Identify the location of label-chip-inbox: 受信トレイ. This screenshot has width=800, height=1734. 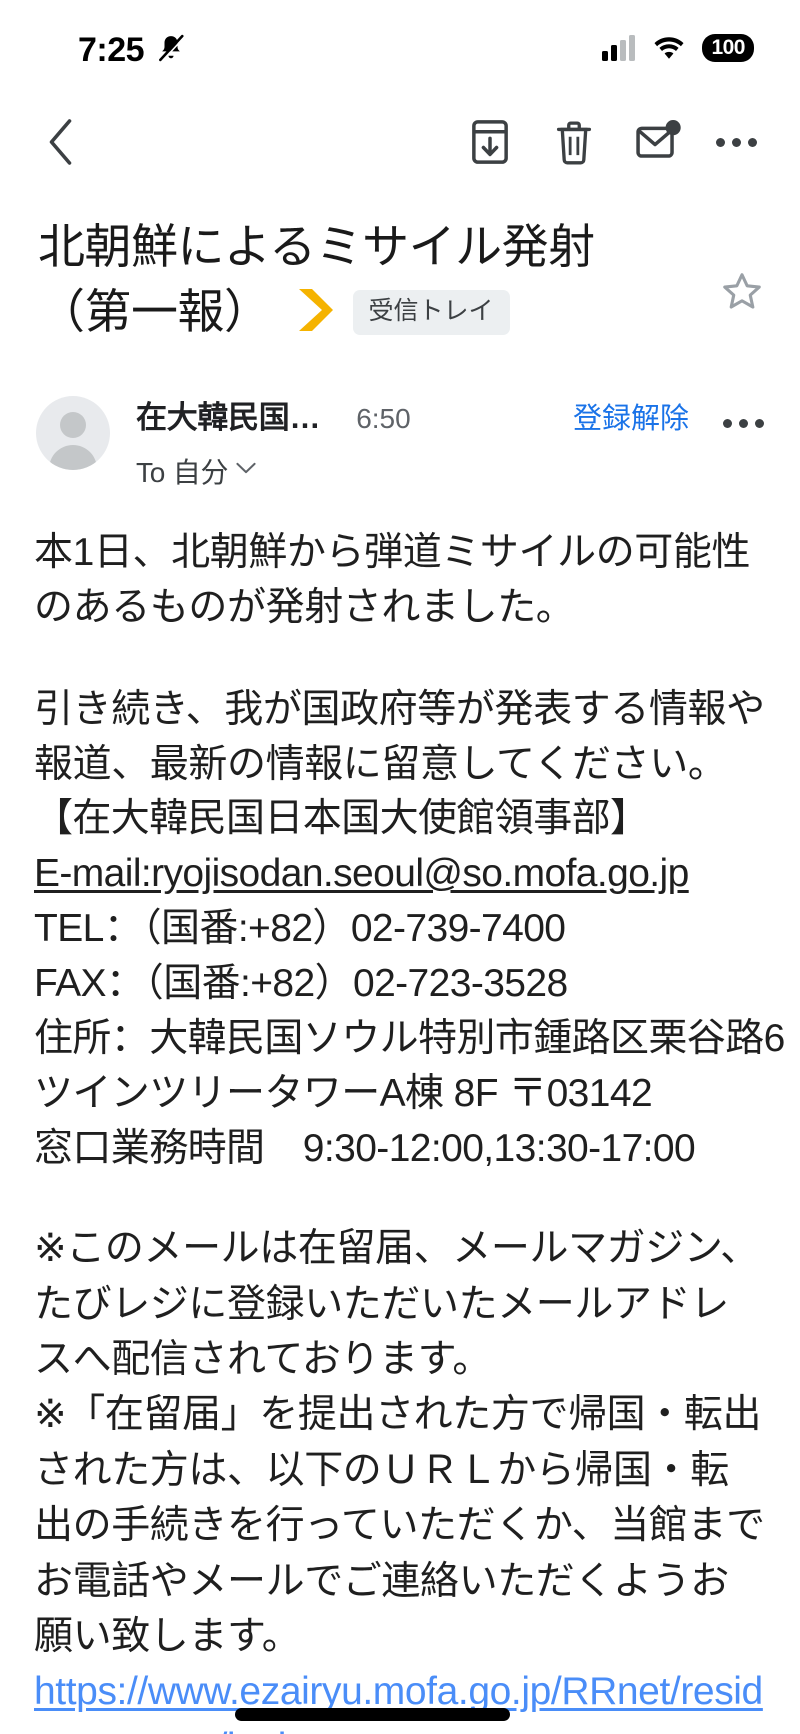
(431, 312).